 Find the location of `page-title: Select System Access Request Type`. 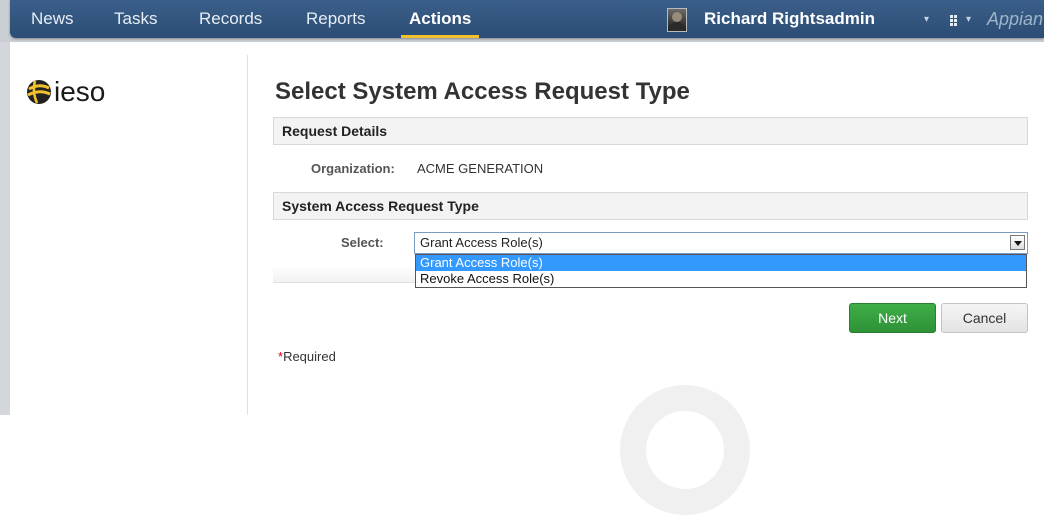

page-title: Select System Access Request Type is located at coordinates (482, 91).